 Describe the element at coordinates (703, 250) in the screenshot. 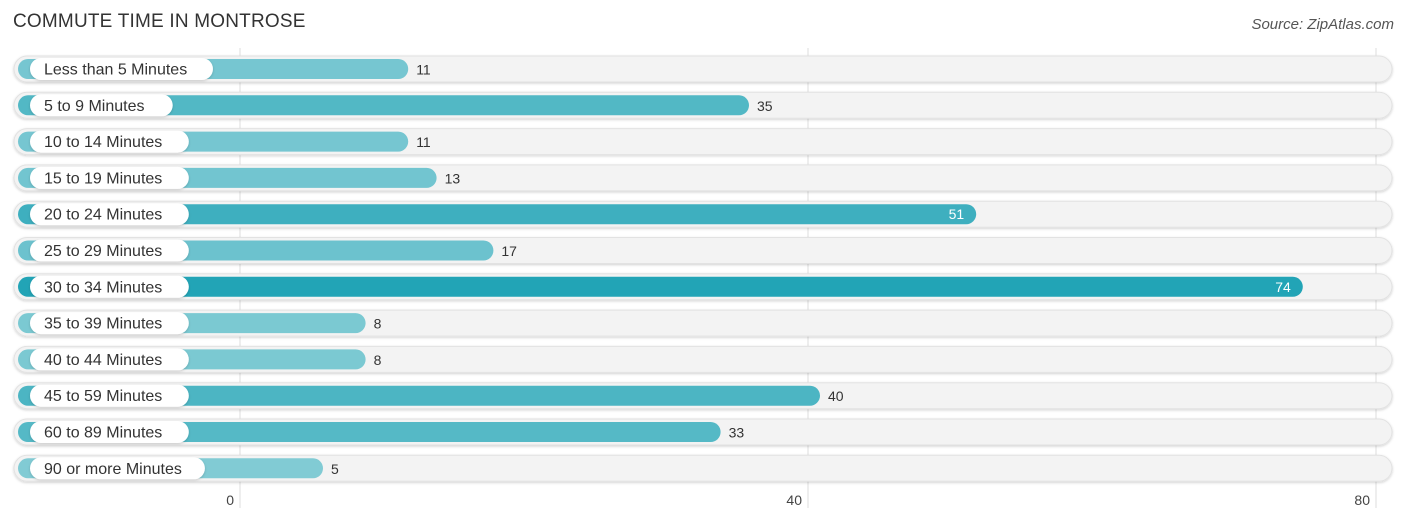

I see `bar-row: 25 to 29 Minutes 17` at that location.